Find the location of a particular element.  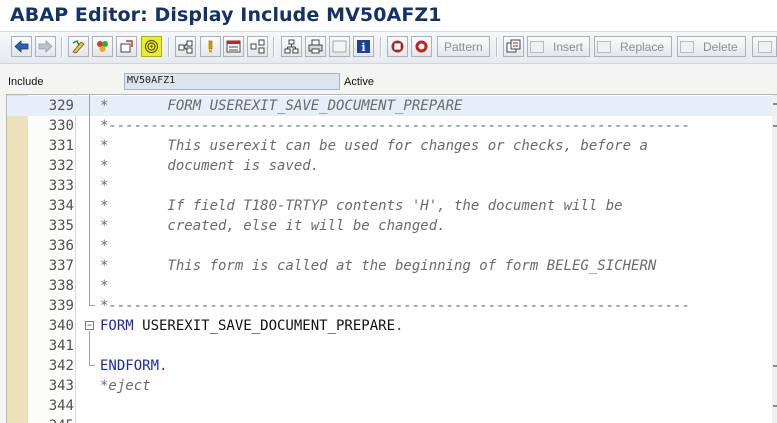

hierarchy-icon is located at coordinates (291, 46).